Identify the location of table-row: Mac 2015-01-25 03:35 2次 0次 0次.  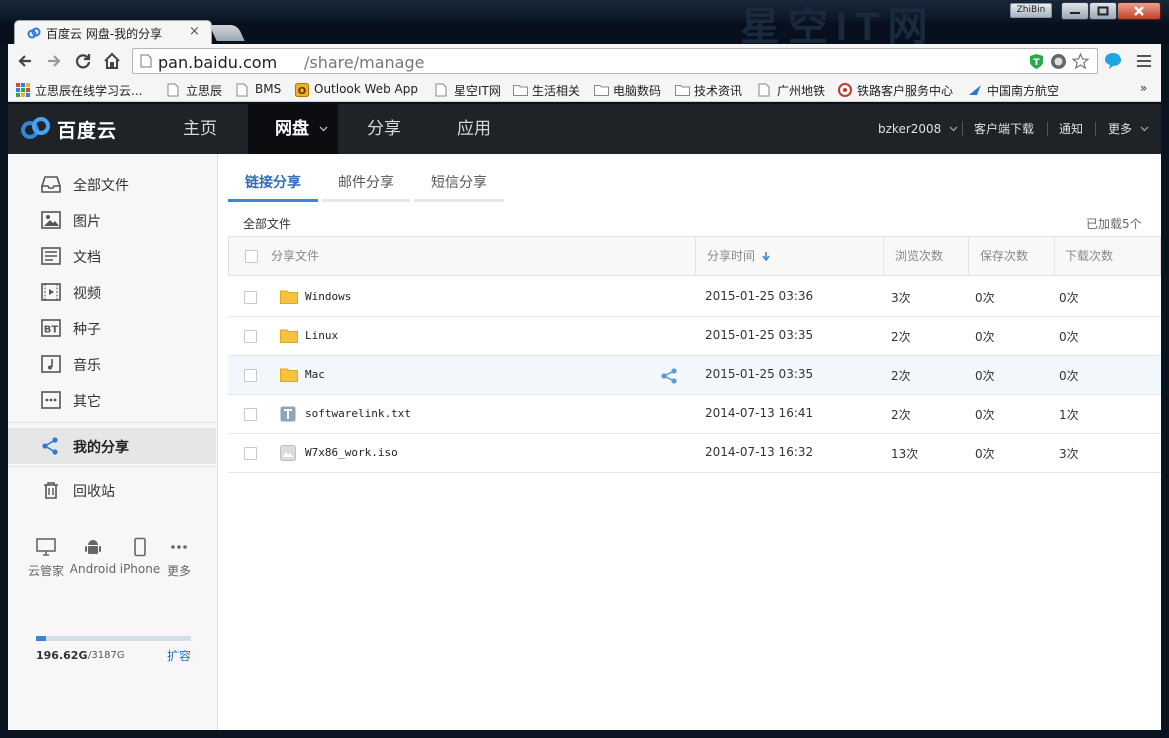
(694, 375).